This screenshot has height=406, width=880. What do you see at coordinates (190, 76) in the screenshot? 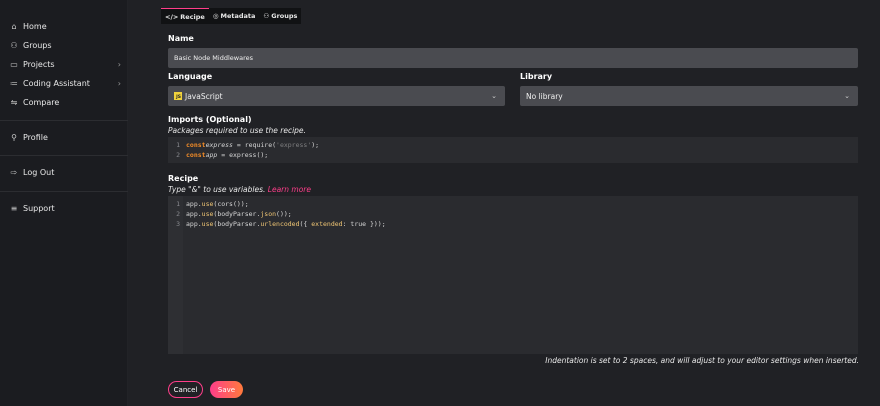
I see `language-label: Language` at bounding box center [190, 76].